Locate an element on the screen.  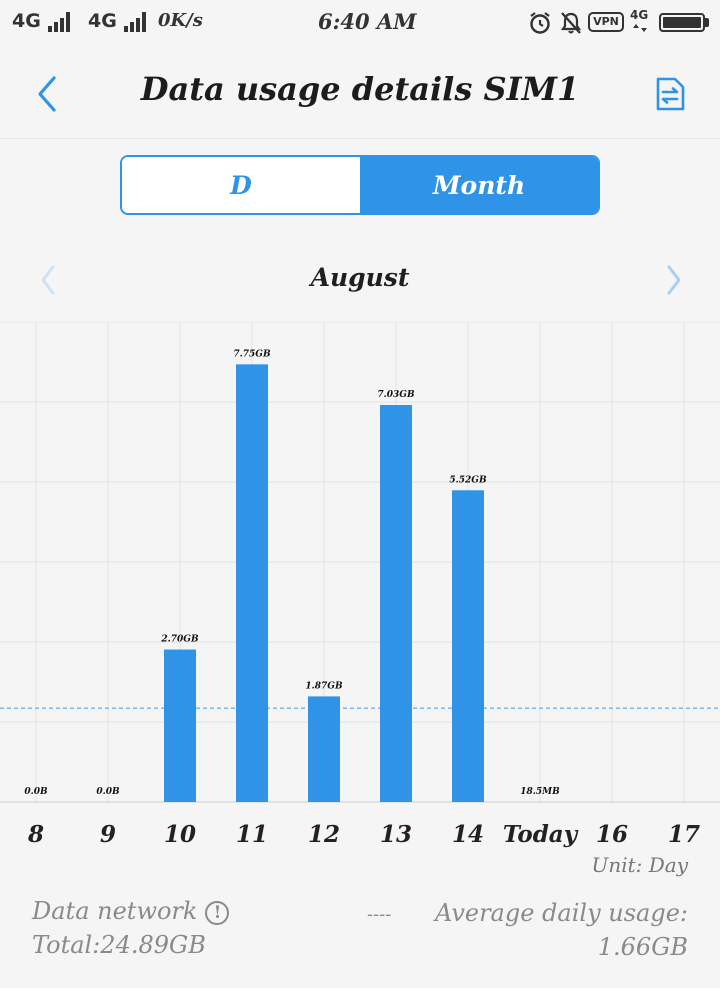
data-network-summary: Data network! Total:24.89GB is located at coordinates (131, 928).